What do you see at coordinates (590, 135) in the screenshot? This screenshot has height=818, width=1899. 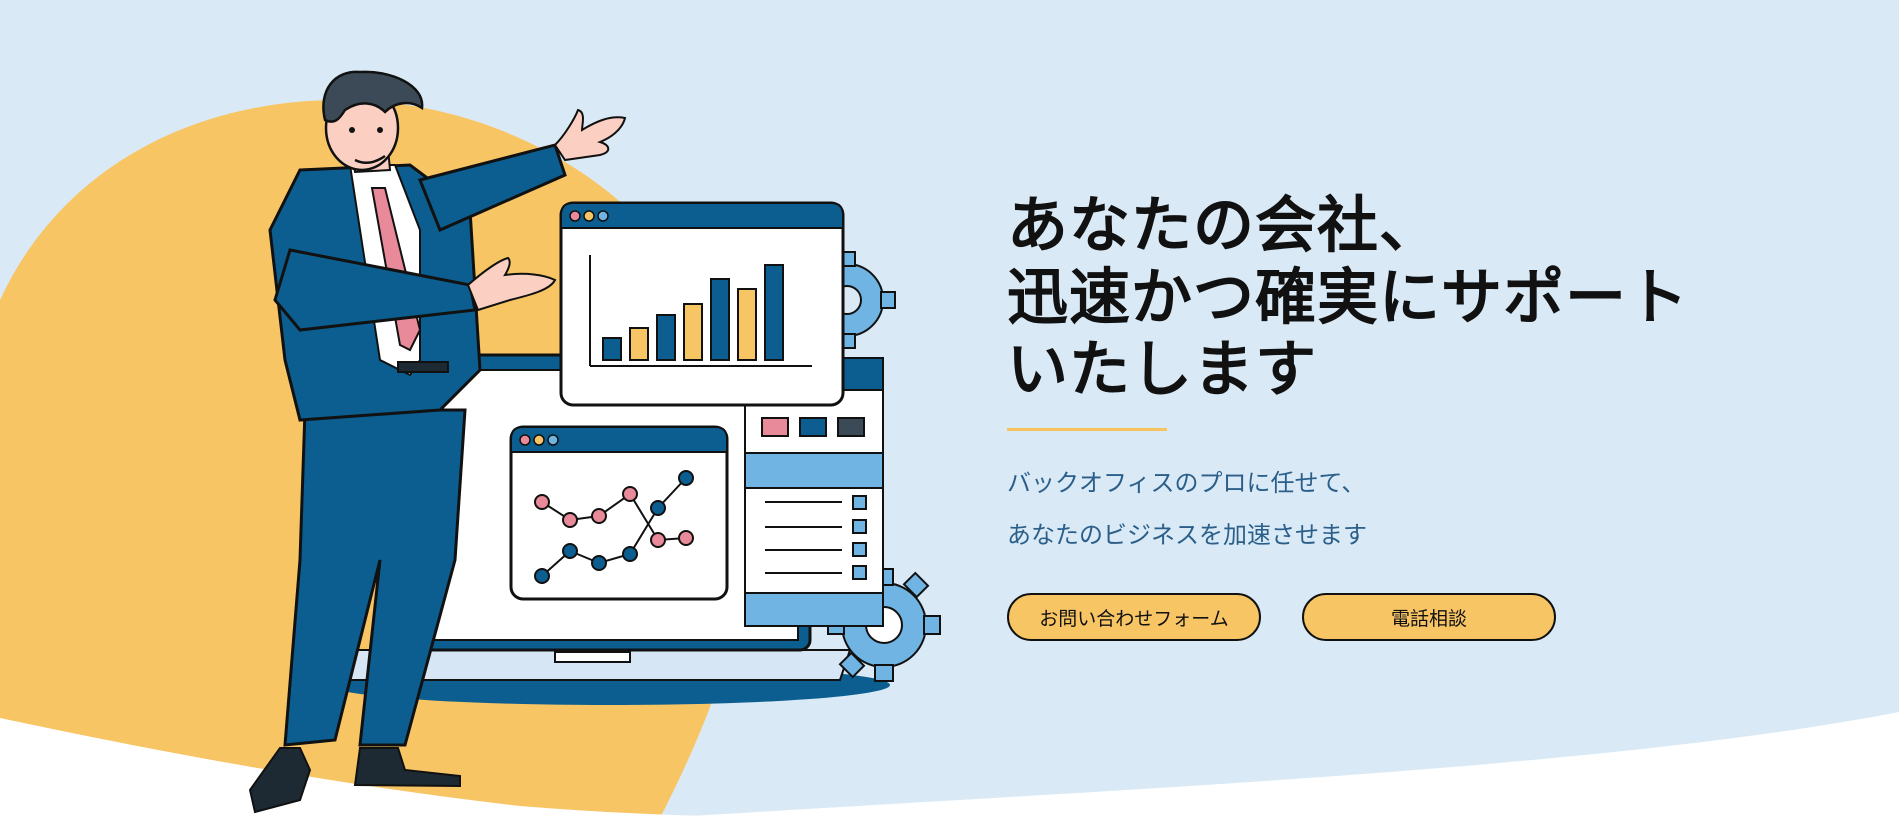 I see `raised-hand` at bounding box center [590, 135].